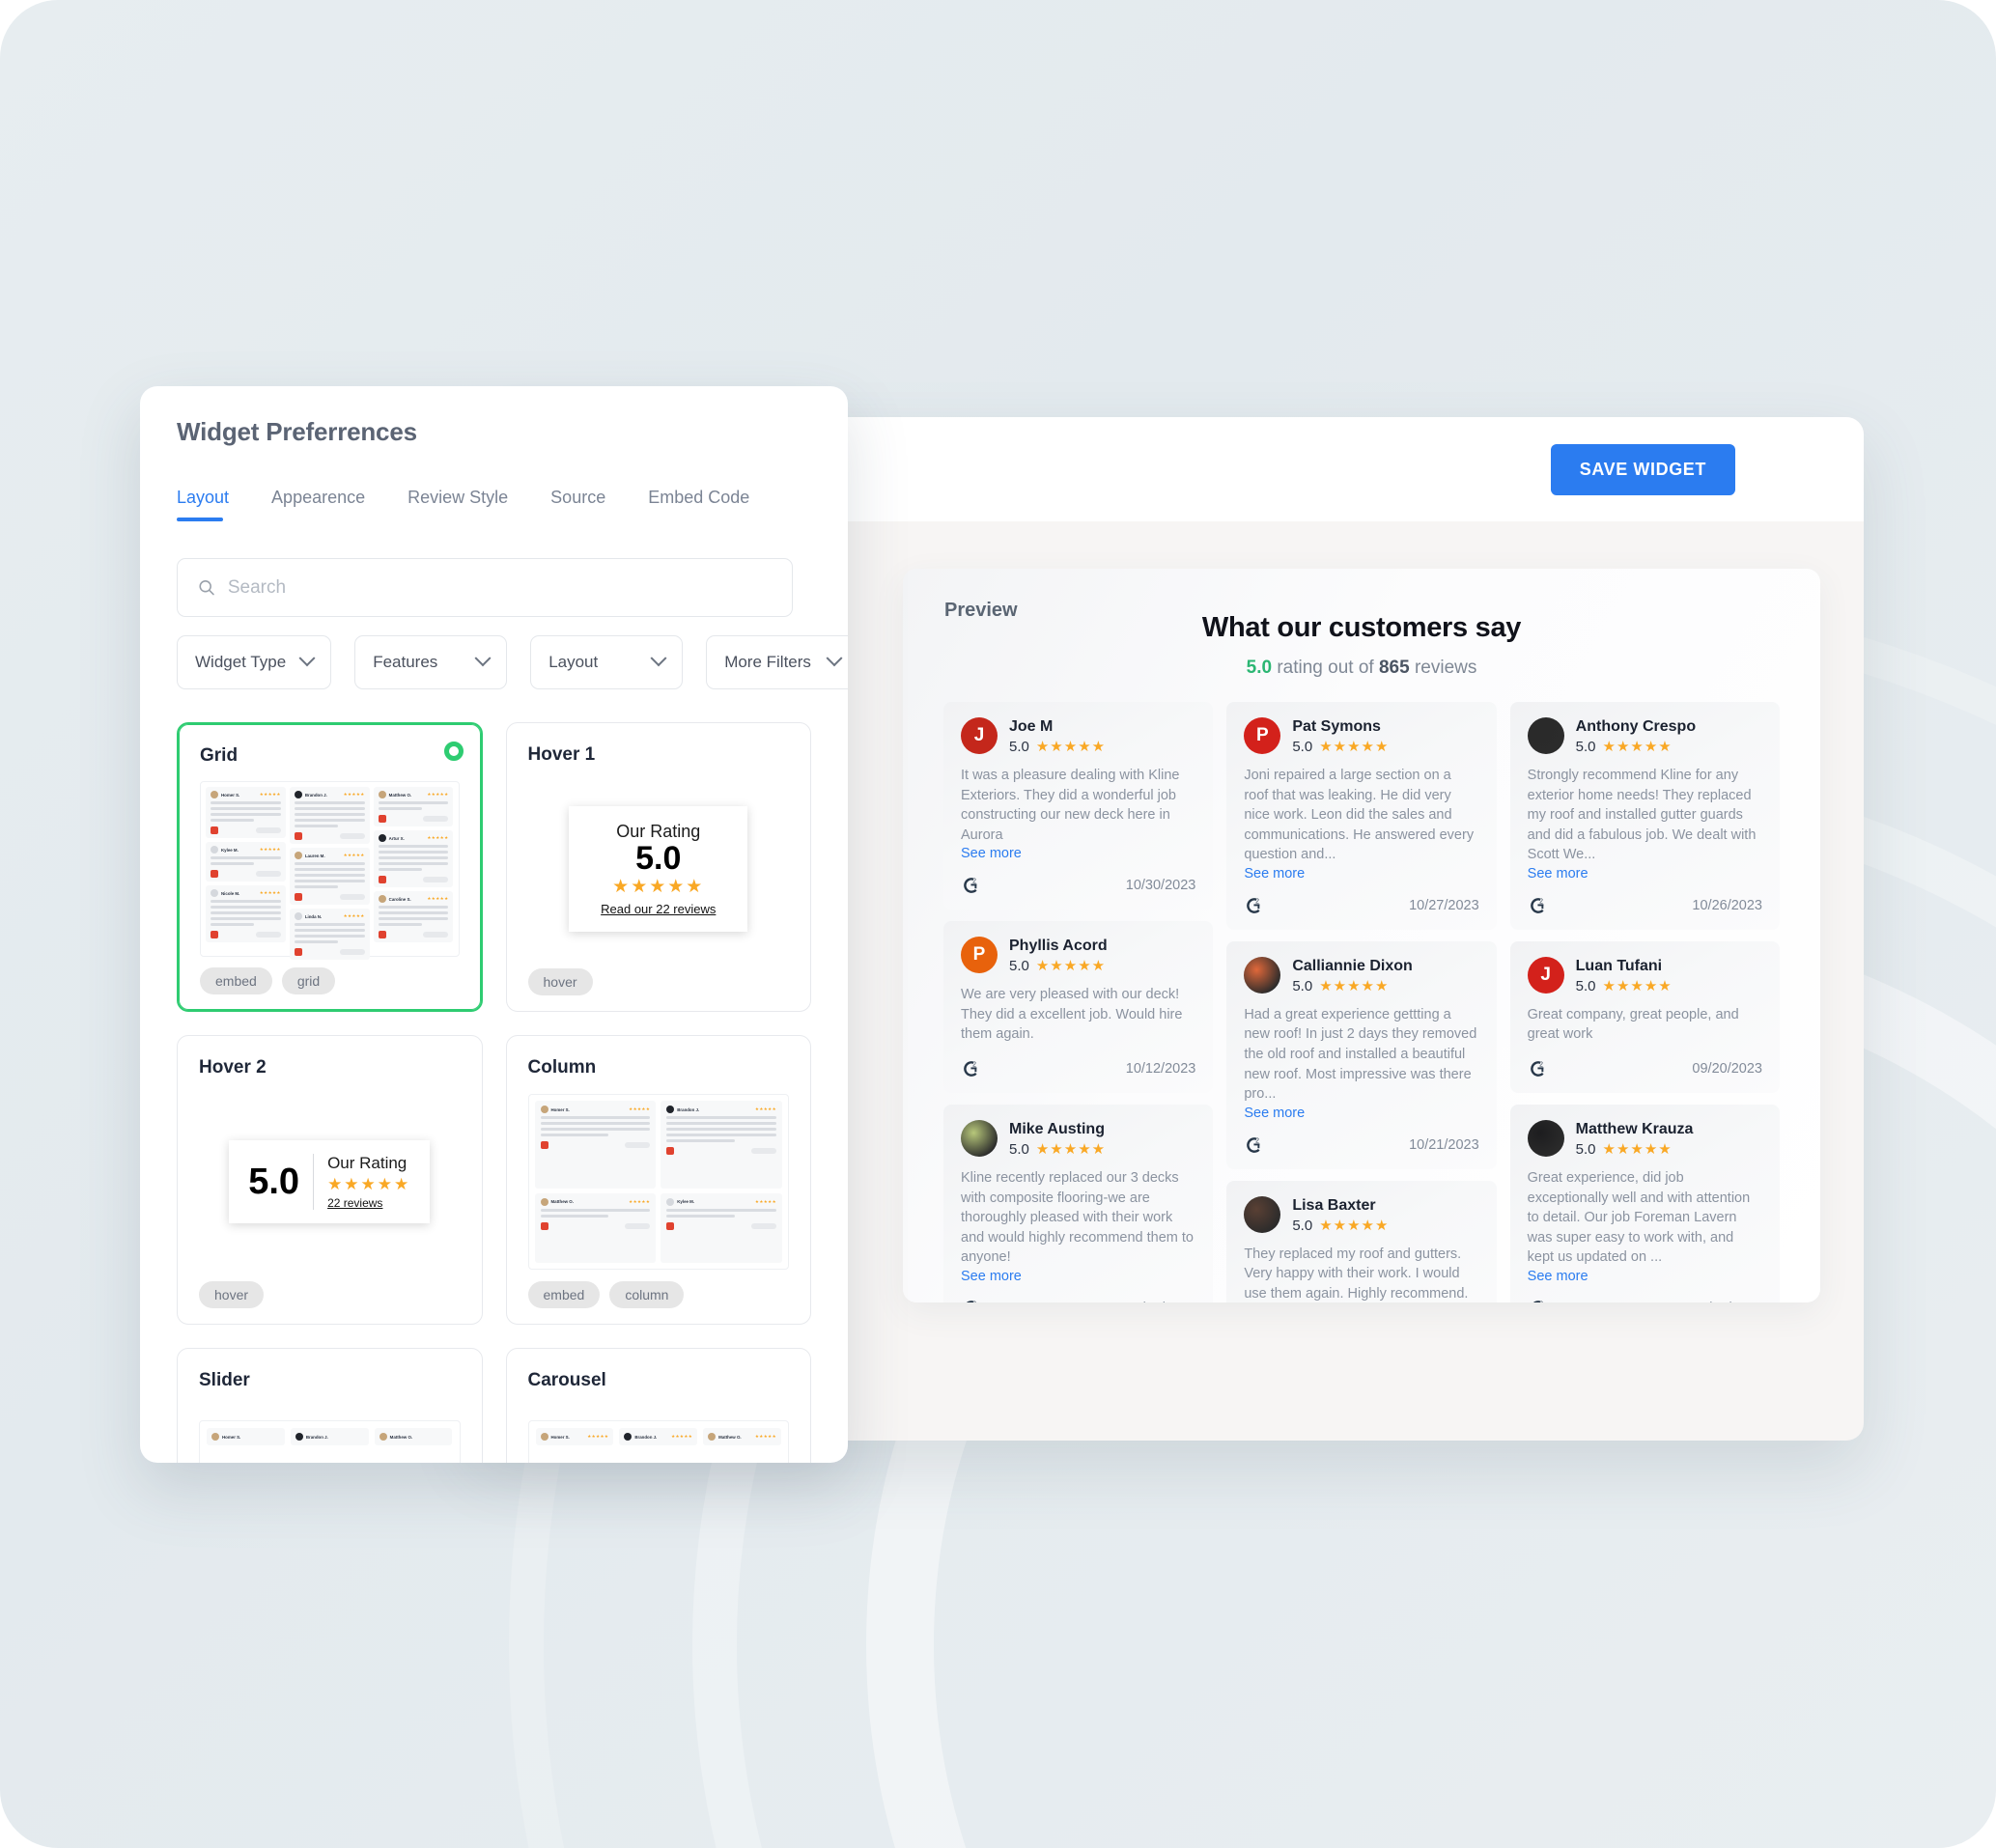 The height and width of the screenshot is (1848, 1996). What do you see at coordinates (368, 1203) in the screenshot?
I see `hover-reviews-link: 22 reviews` at bounding box center [368, 1203].